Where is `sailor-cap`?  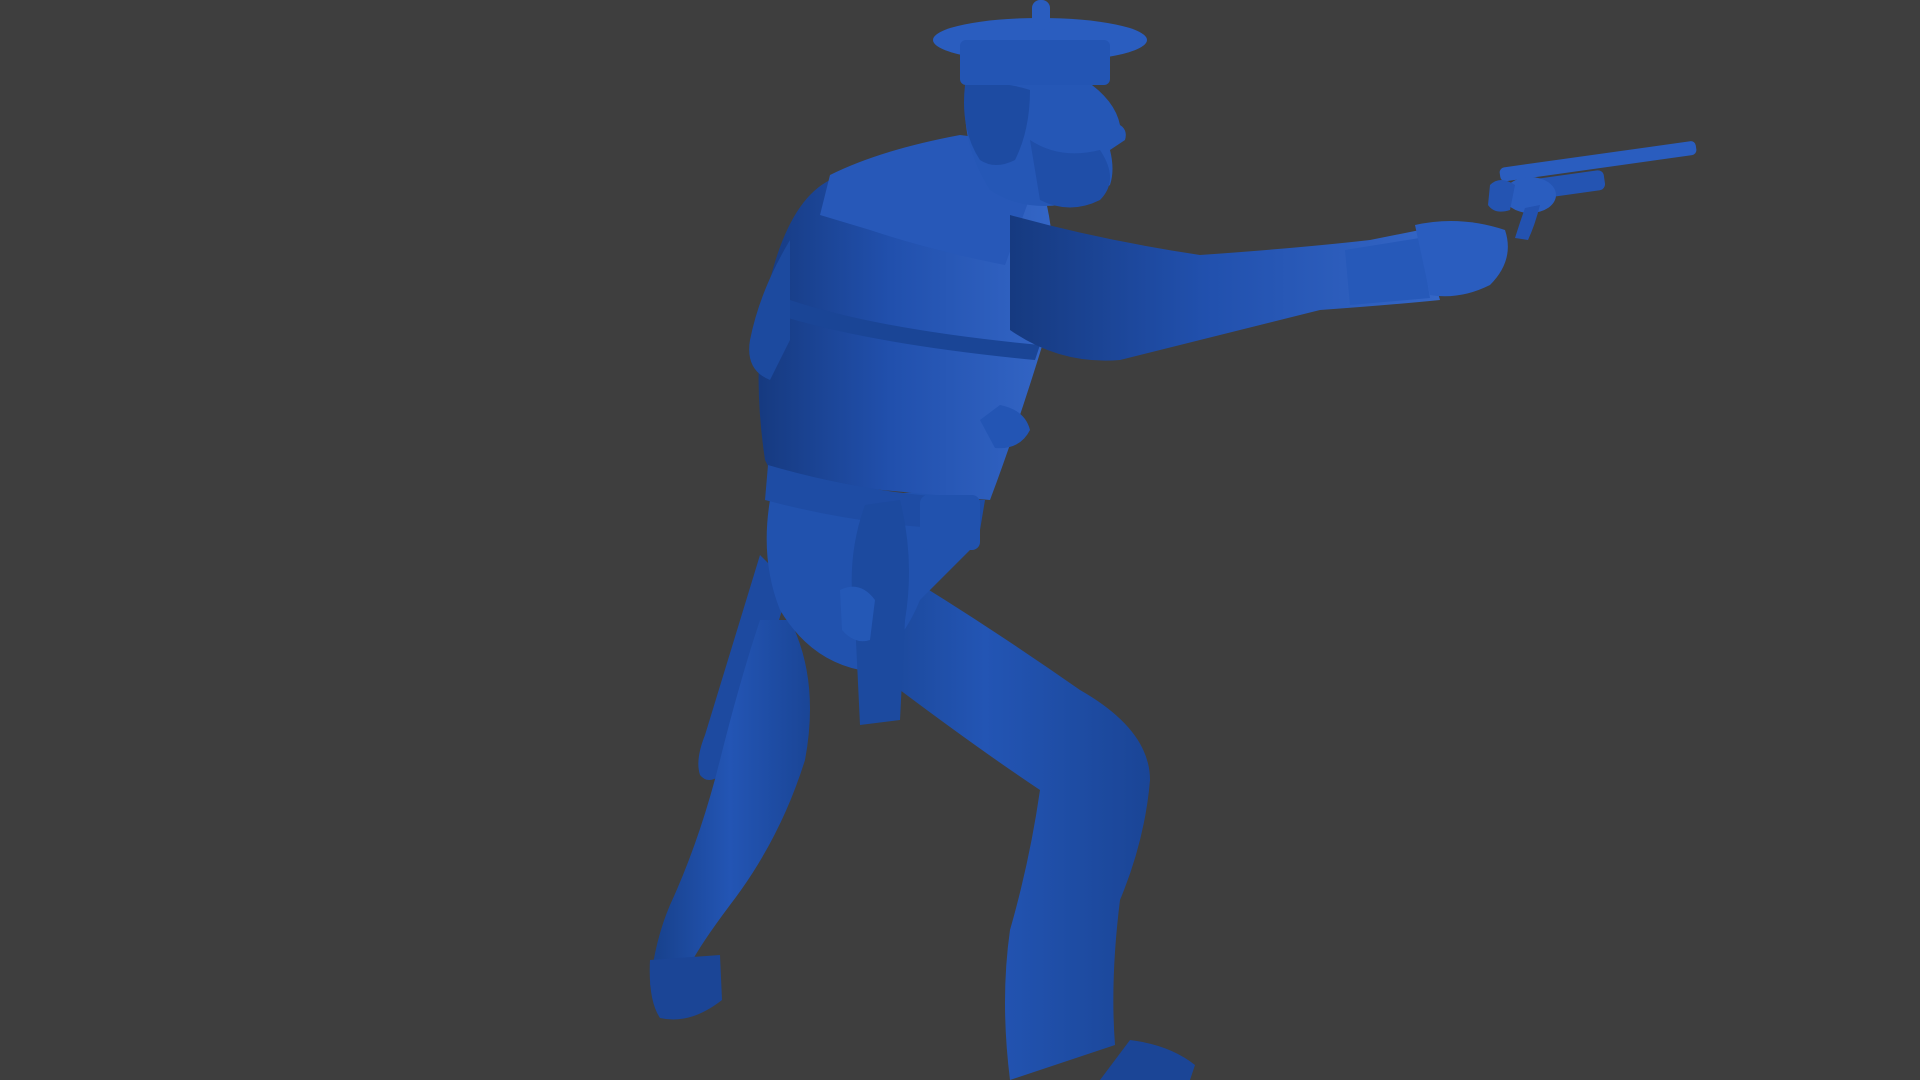 sailor-cap is located at coordinates (1040, 42).